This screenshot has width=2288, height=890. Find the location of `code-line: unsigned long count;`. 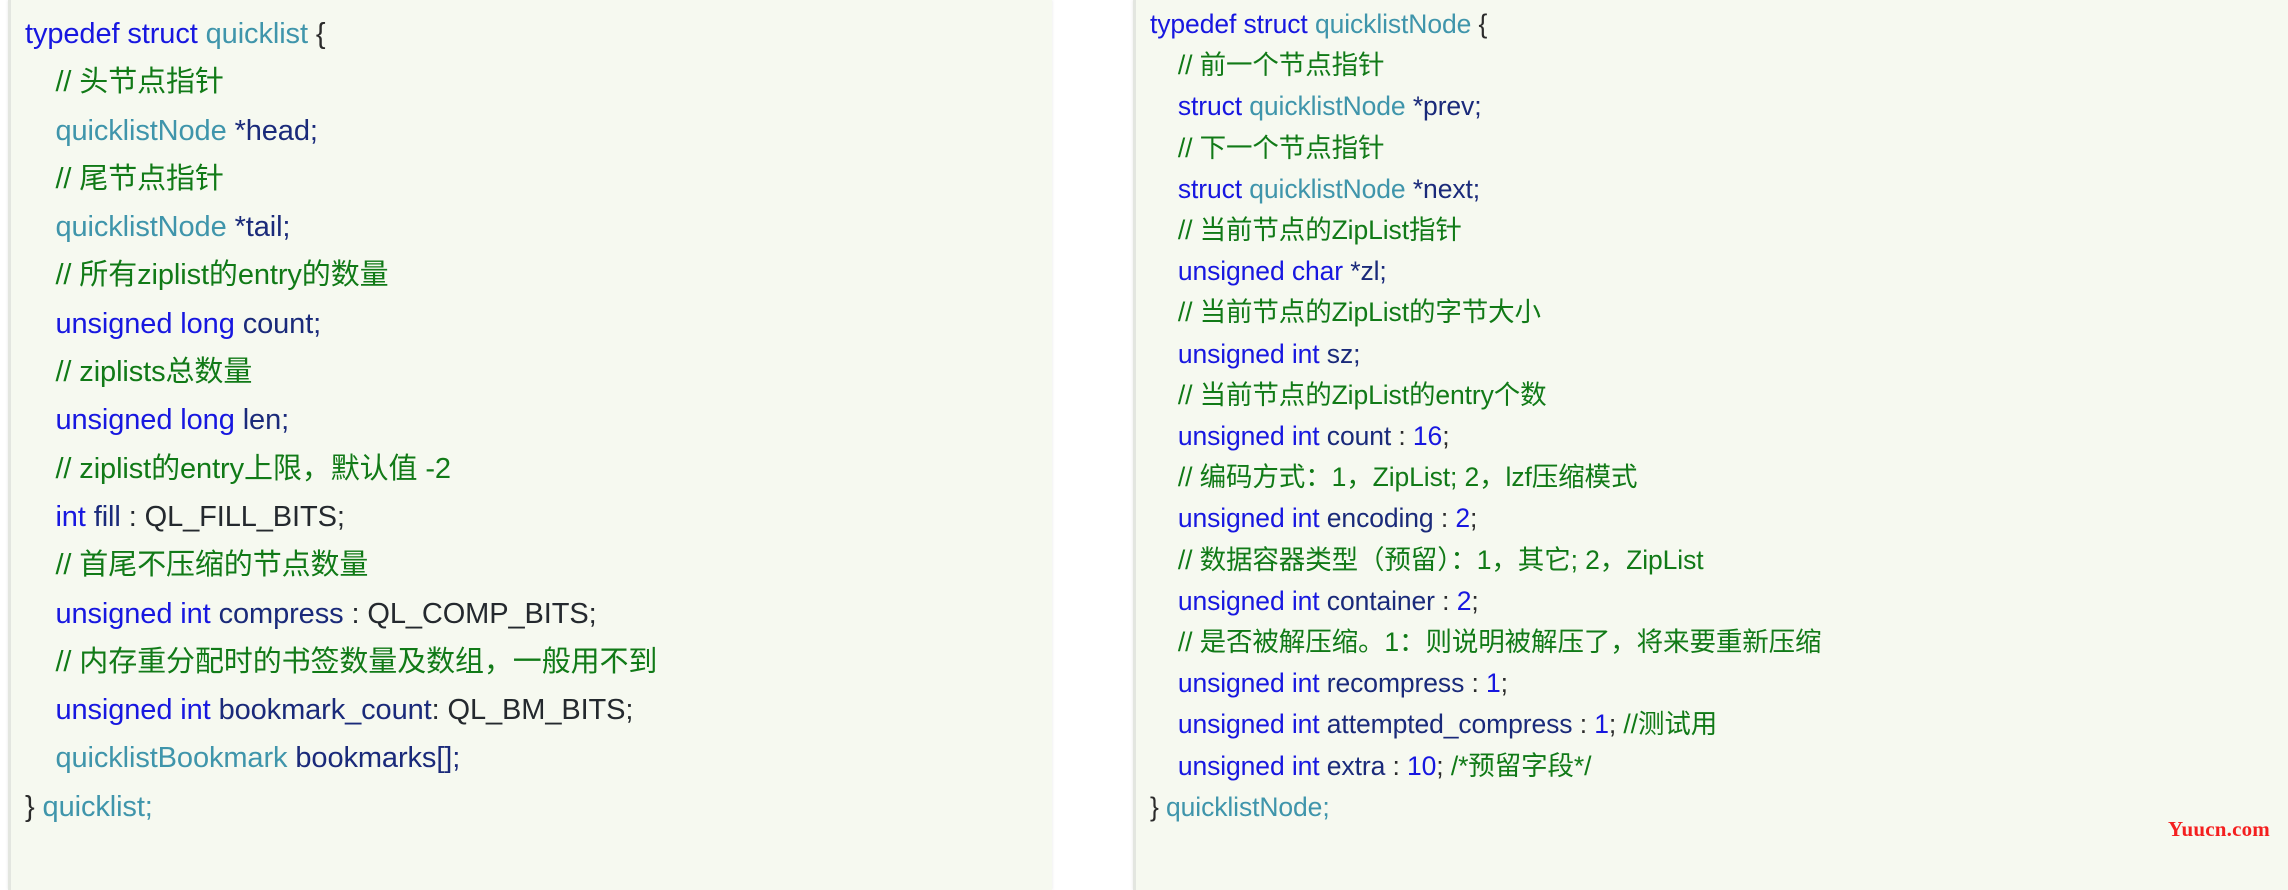

code-line: unsigned long count; is located at coordinates (531, 324).